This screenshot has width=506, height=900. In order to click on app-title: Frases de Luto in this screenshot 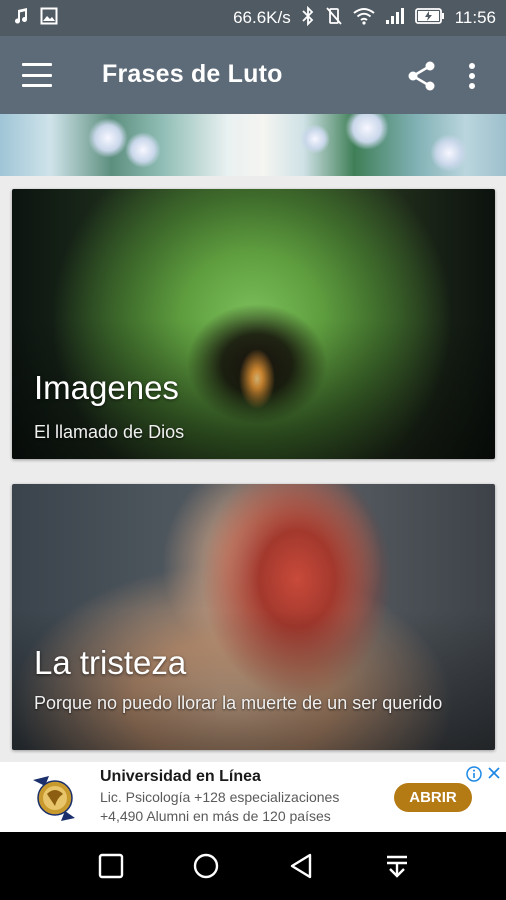, I will do `click(192, 74)`.